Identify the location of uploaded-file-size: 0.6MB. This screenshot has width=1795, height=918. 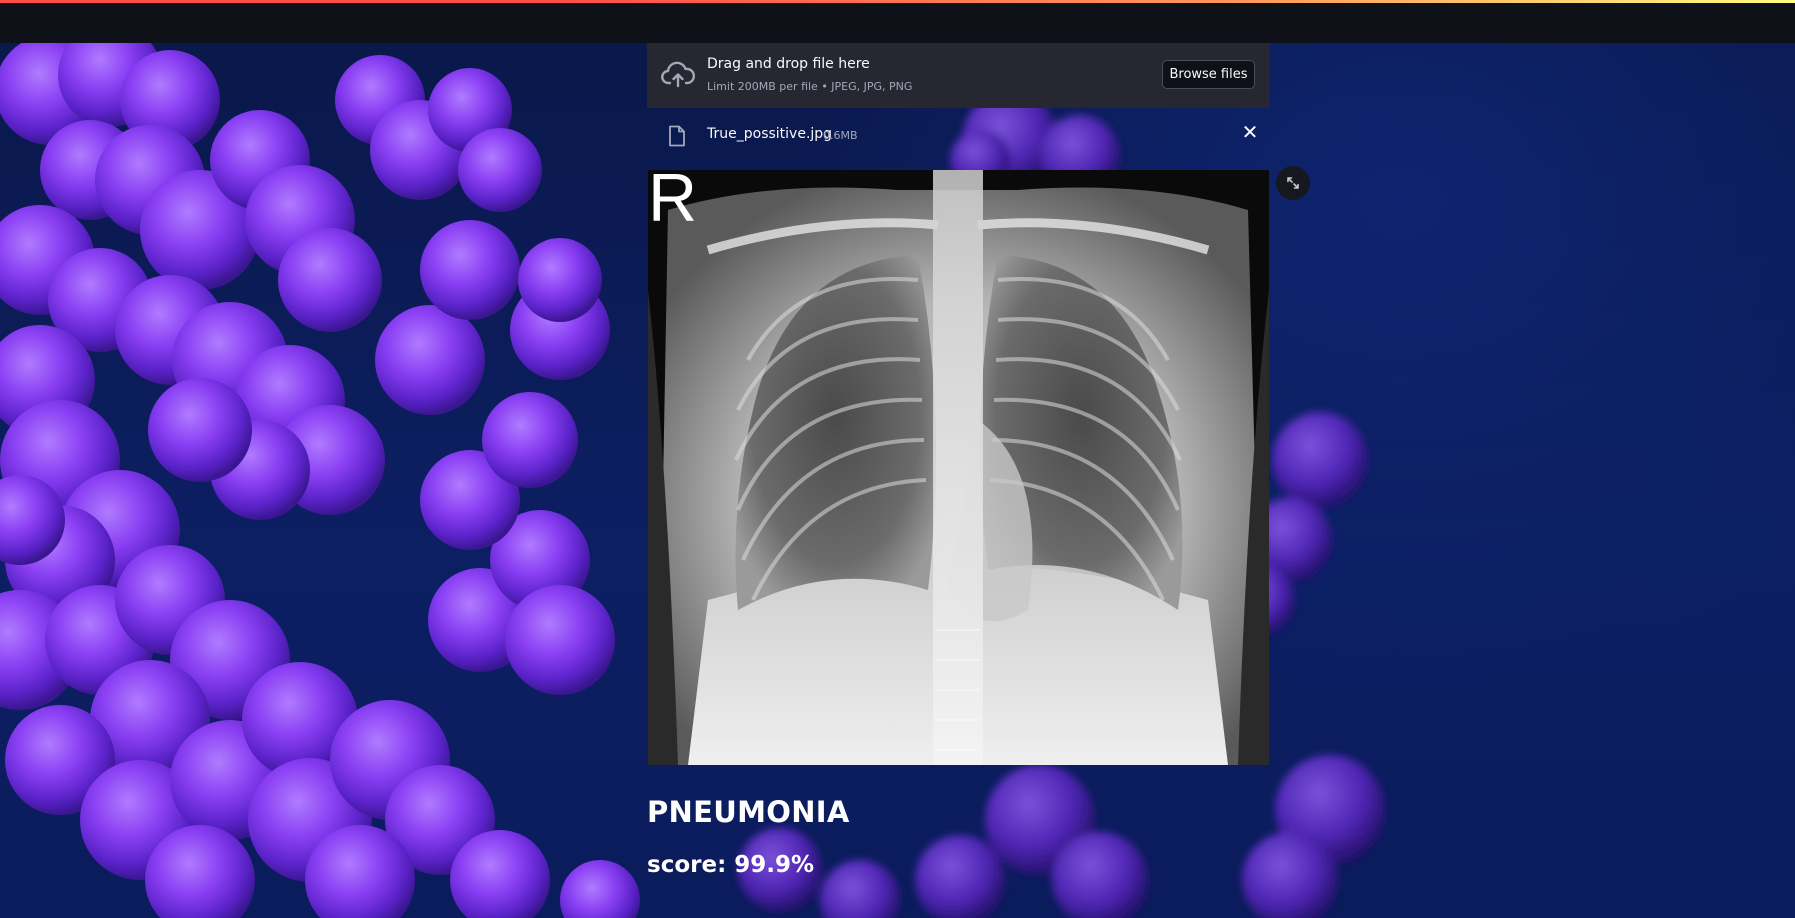
(840, 135).